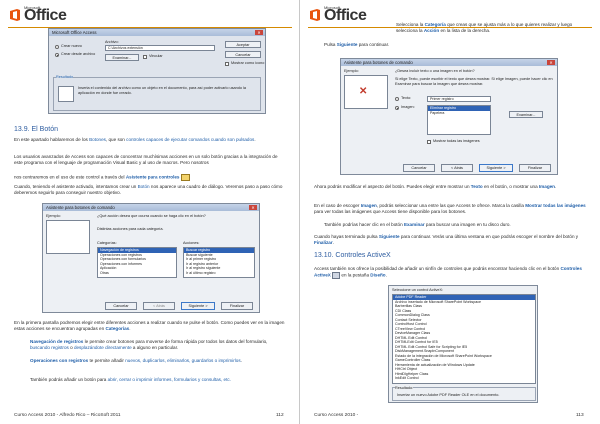 The image size is (600, 424). Describe the element at coordinates (243, 54) in the screenshot. I see `cancel-button: Cancelar` at that location.